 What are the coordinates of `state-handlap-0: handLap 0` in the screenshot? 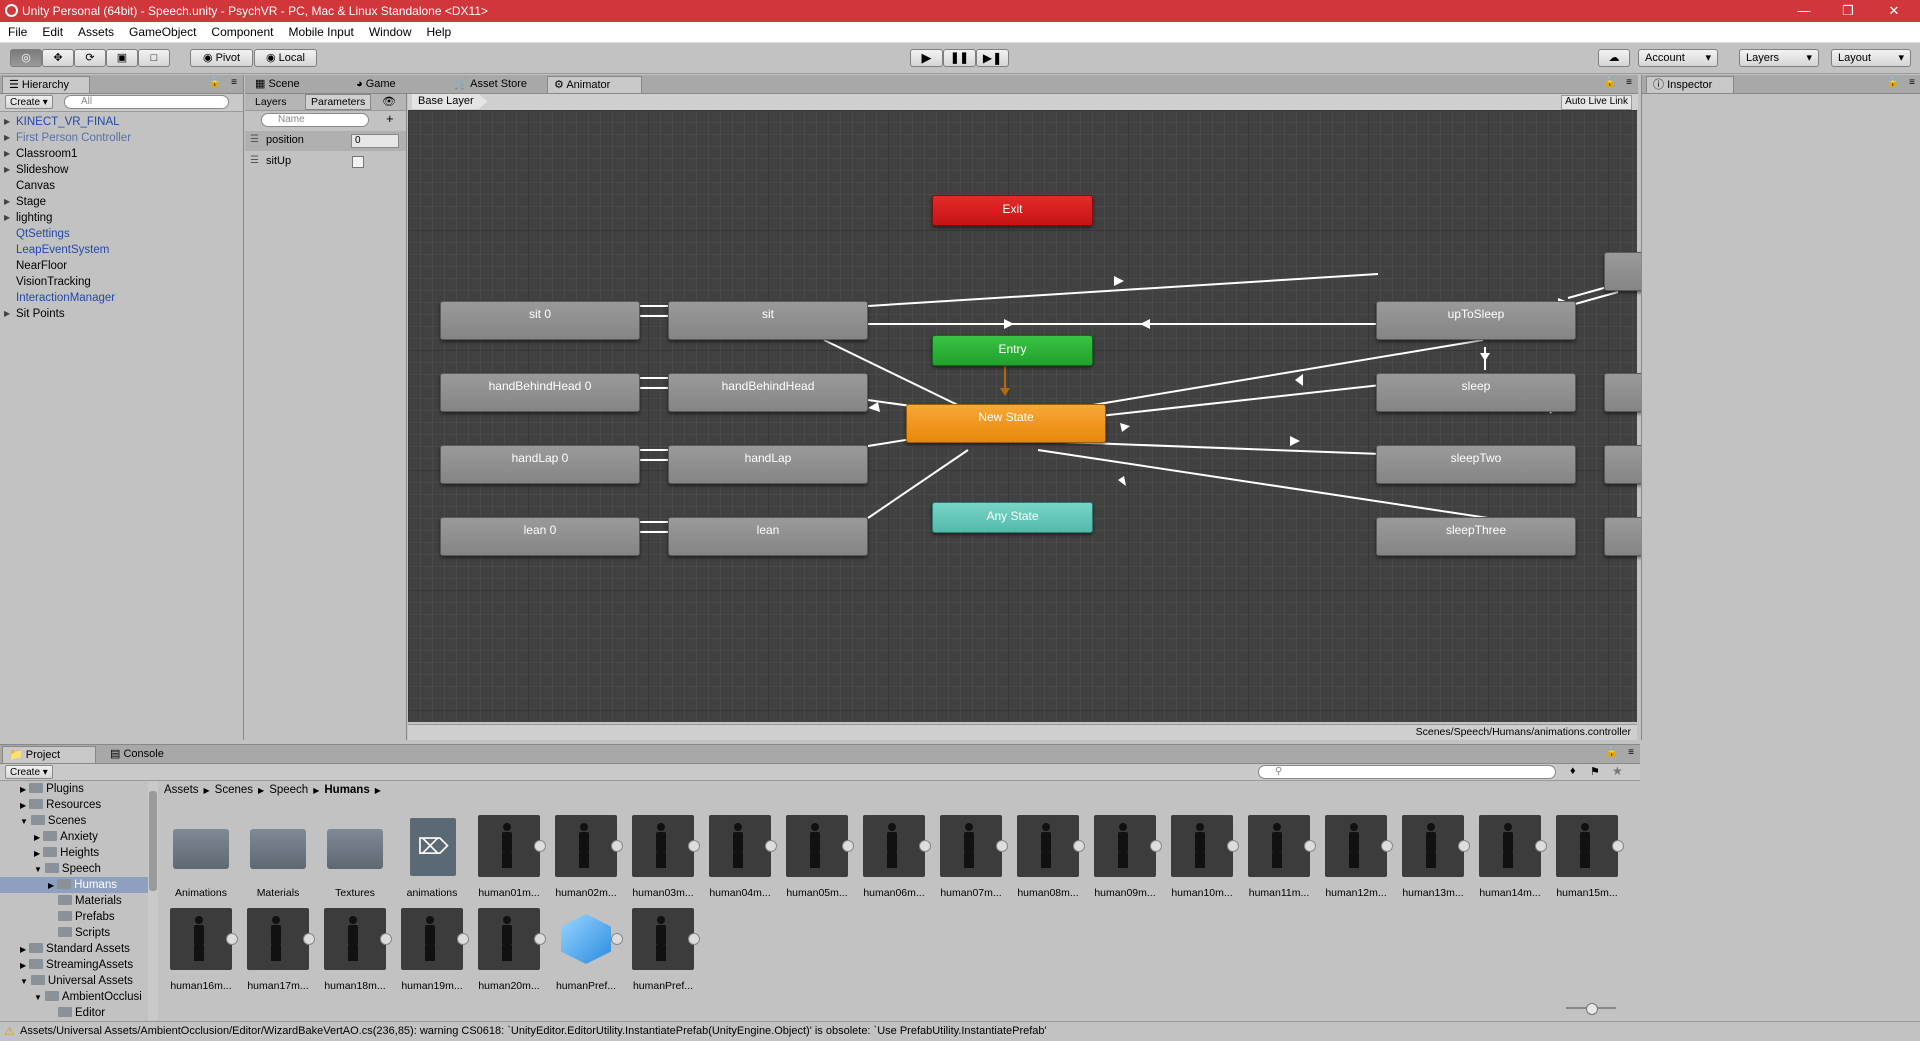 It's located at (540, 464).